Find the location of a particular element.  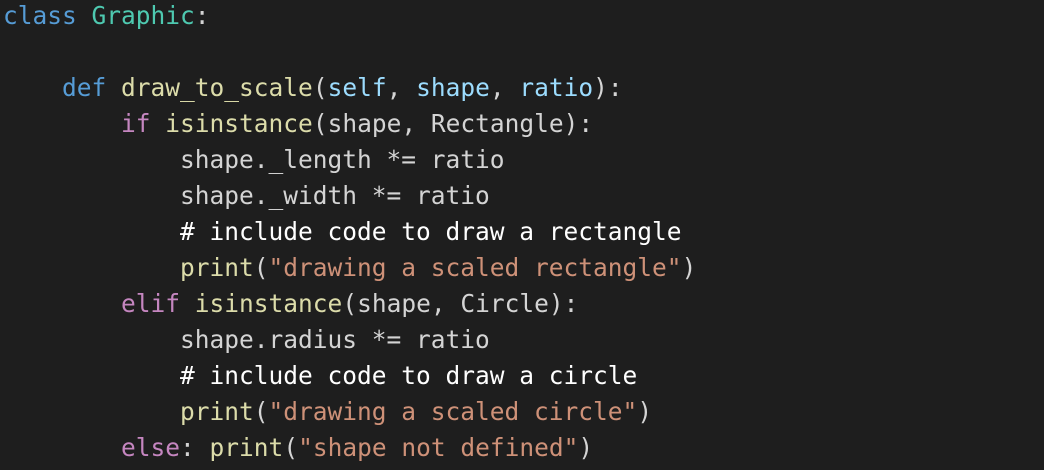

code-line: shape.radius *= ratio is located at coordinates (246, 340).